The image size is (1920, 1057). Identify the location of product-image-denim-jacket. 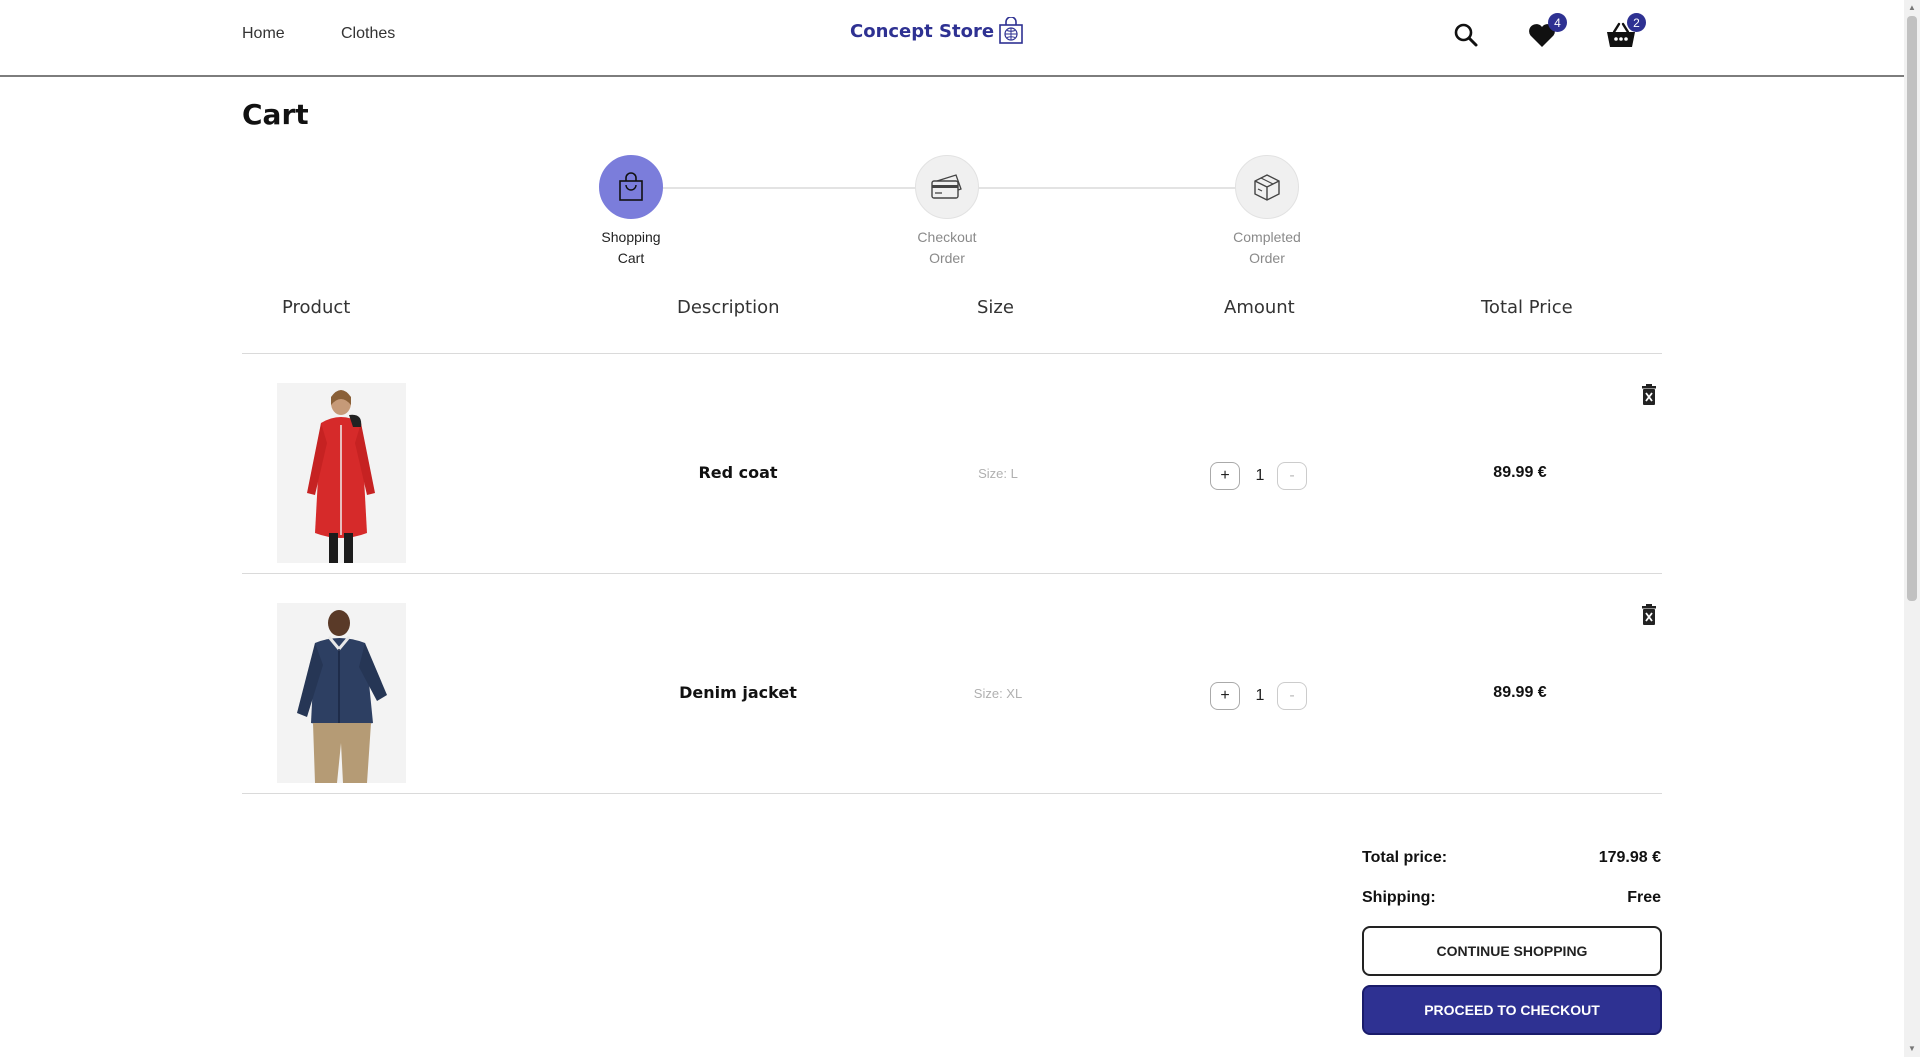
(341, 693).